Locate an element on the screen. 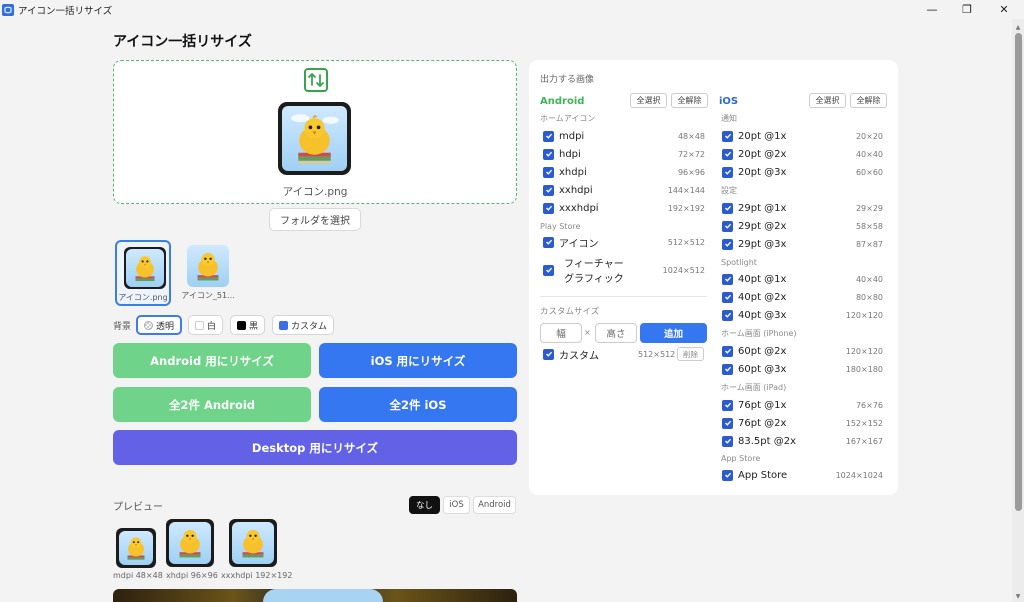 The image size is (1024, 602). preview-label: プレビュー is located at coordinates (138, 507).